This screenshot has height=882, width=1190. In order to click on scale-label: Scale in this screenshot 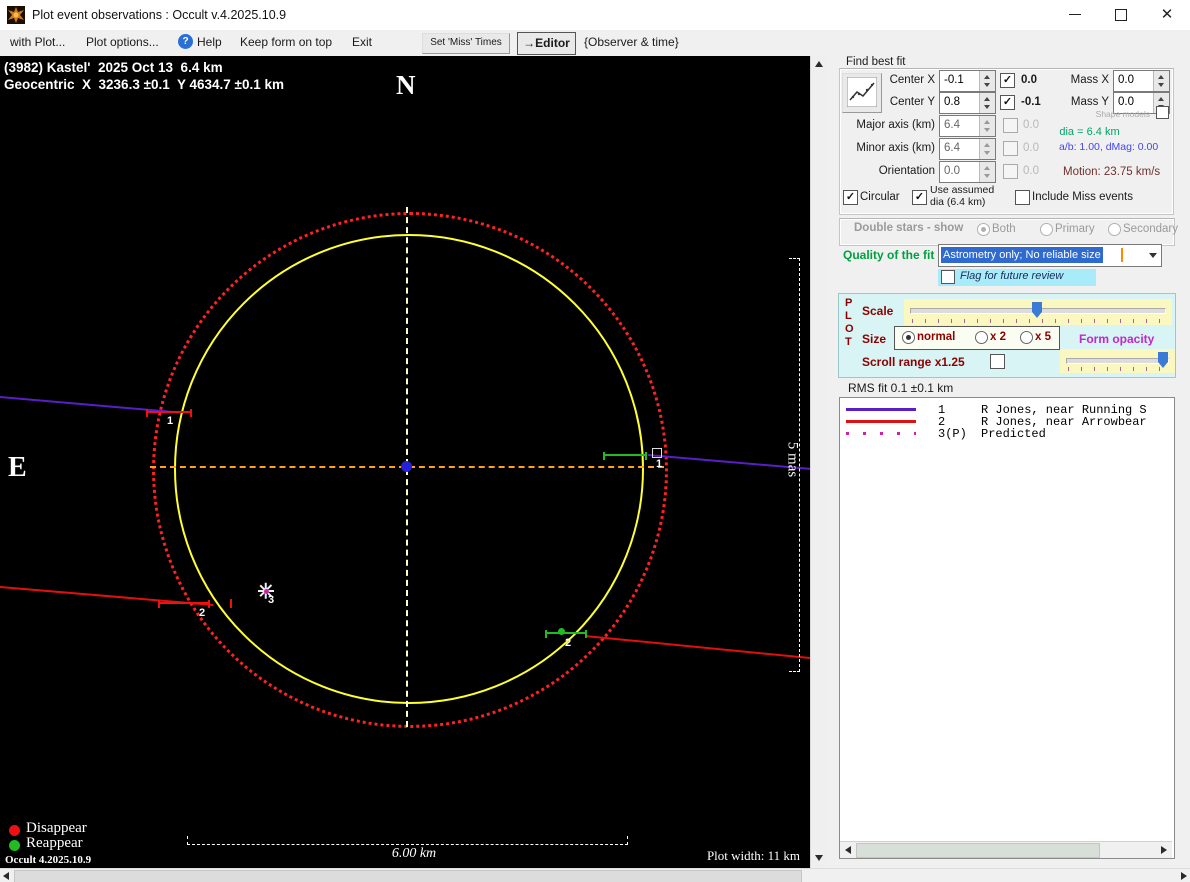, I will do `click(878, 311)`.